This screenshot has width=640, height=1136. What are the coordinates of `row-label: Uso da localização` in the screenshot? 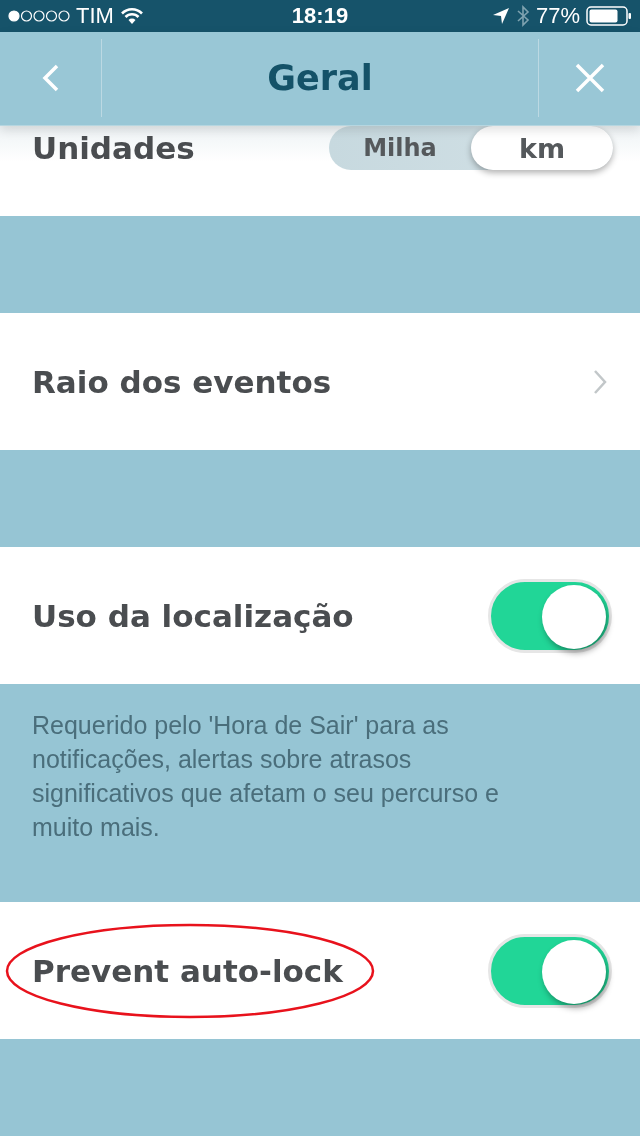 It's located at (193, 615).